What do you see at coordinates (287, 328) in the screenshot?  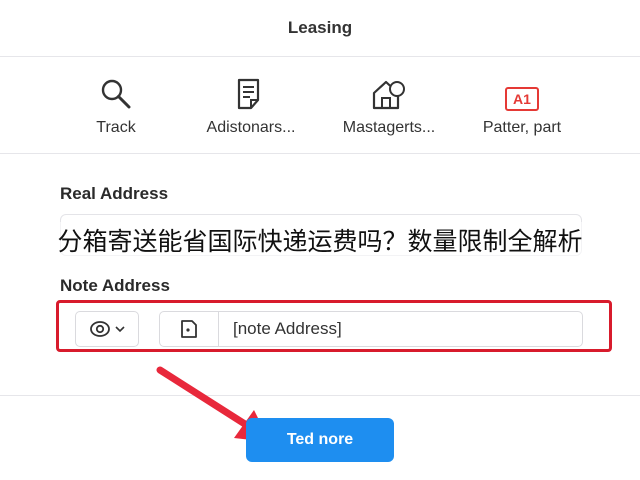 I see `note-address-value: [note Address]` at bounding box center [287, 328].